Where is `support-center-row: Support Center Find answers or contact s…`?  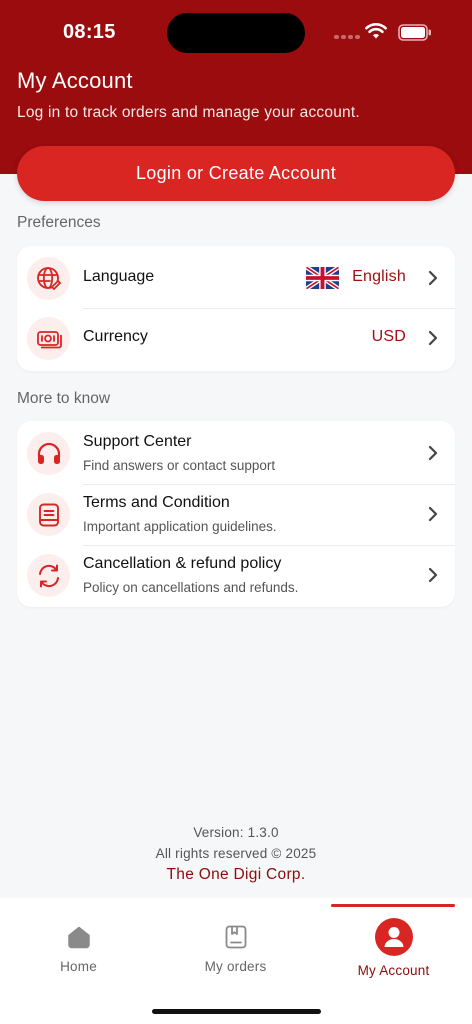 support-center-row: Support Center Find answers or contact s… is located at coordinates (236, 453).